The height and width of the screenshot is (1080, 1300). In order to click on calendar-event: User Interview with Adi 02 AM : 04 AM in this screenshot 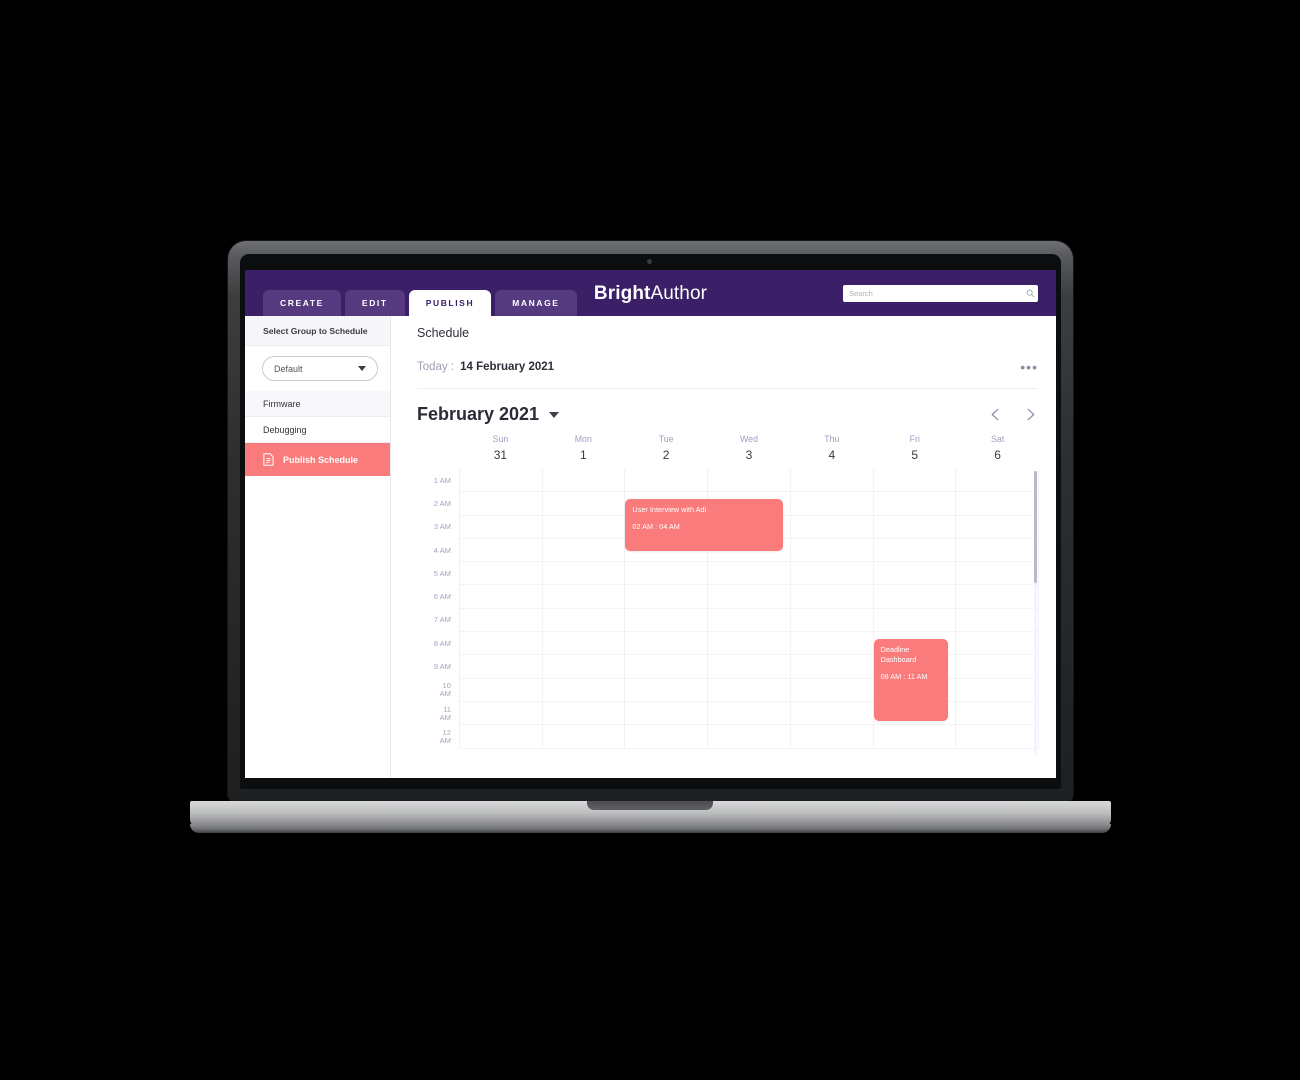, I will do `click(704, 525)`.